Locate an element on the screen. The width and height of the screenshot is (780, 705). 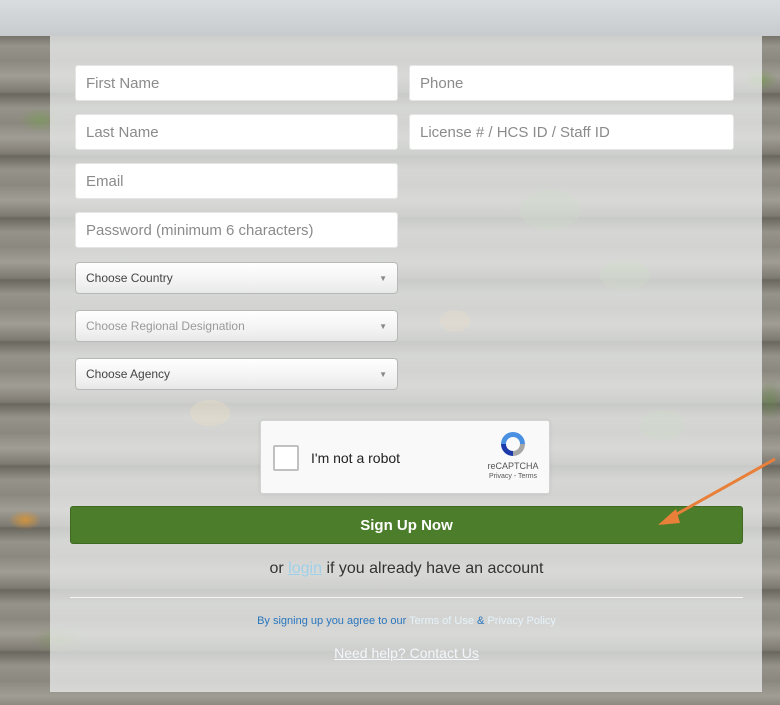
login-suffix: if you already have an account is located at coordinates (435, 568).